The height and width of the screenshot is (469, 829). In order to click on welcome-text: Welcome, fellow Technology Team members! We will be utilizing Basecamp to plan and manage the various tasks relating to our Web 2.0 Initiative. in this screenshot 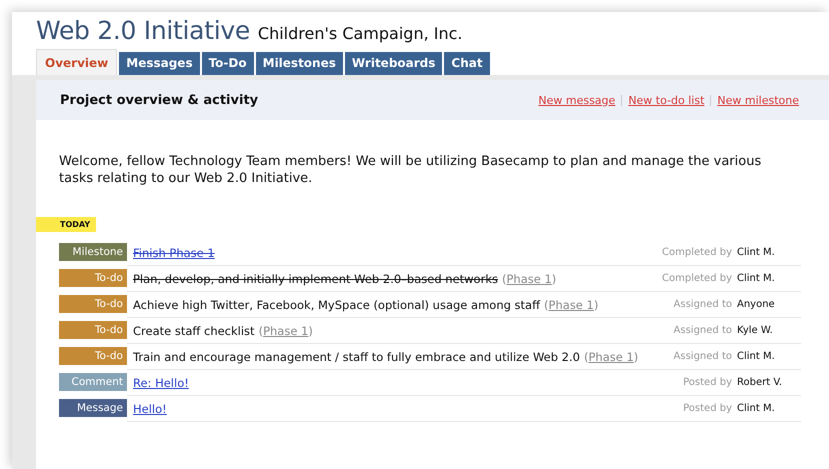, I will do `click(410, 170)`.